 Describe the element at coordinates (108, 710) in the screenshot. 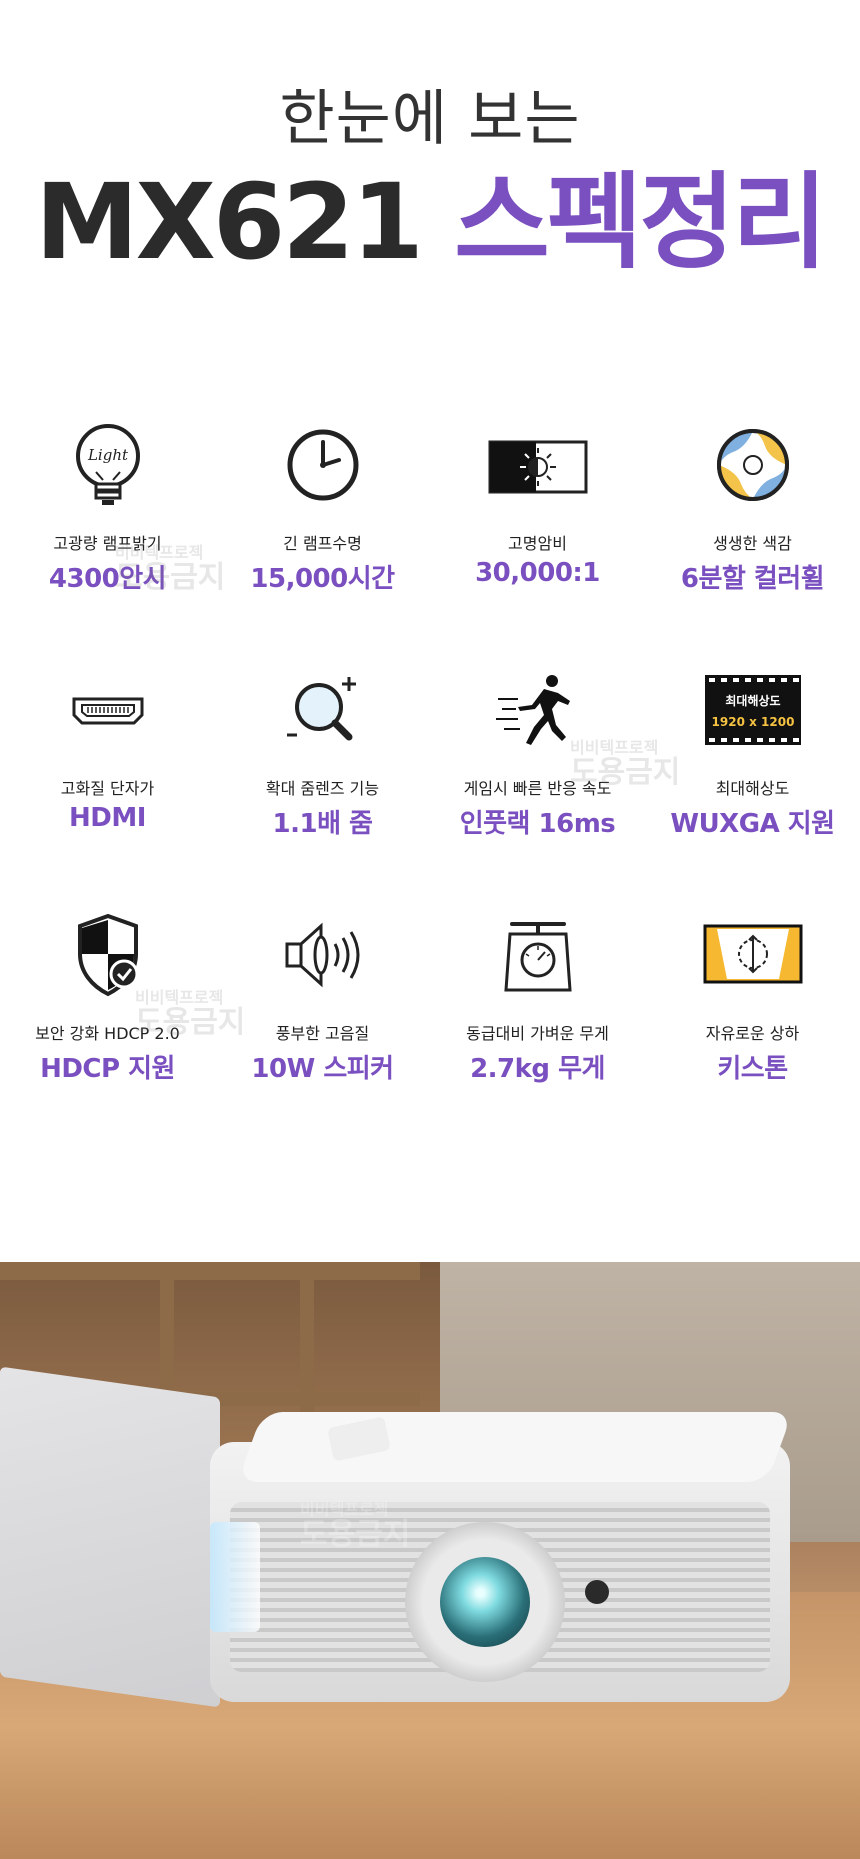

I see `hdmi-port-icon` at that location.